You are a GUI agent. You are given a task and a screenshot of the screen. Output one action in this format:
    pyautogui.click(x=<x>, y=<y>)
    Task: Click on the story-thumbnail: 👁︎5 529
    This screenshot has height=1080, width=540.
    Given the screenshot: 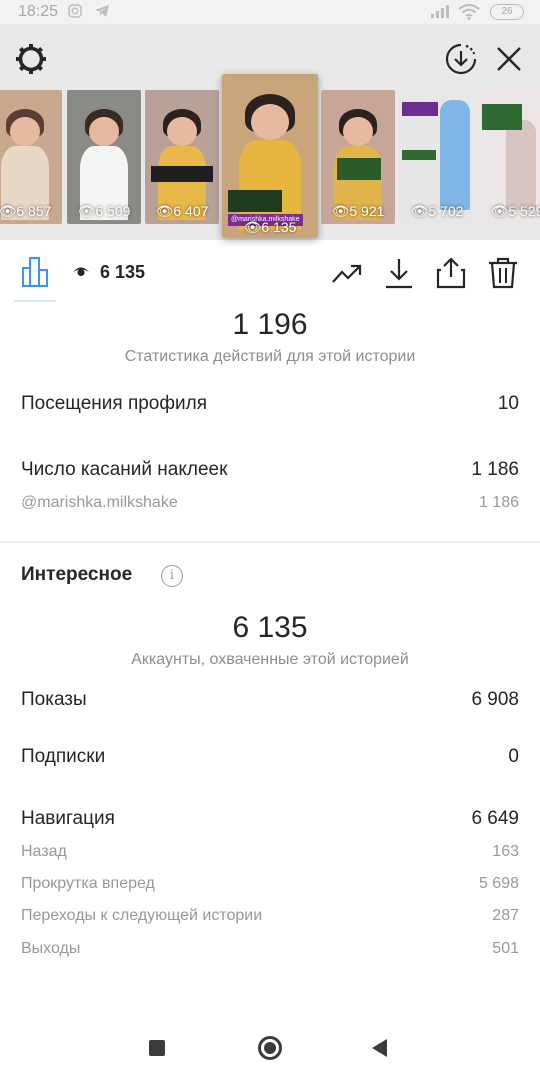 What is the action you would take?
    pyautogui.click(x=510, y=157)
    